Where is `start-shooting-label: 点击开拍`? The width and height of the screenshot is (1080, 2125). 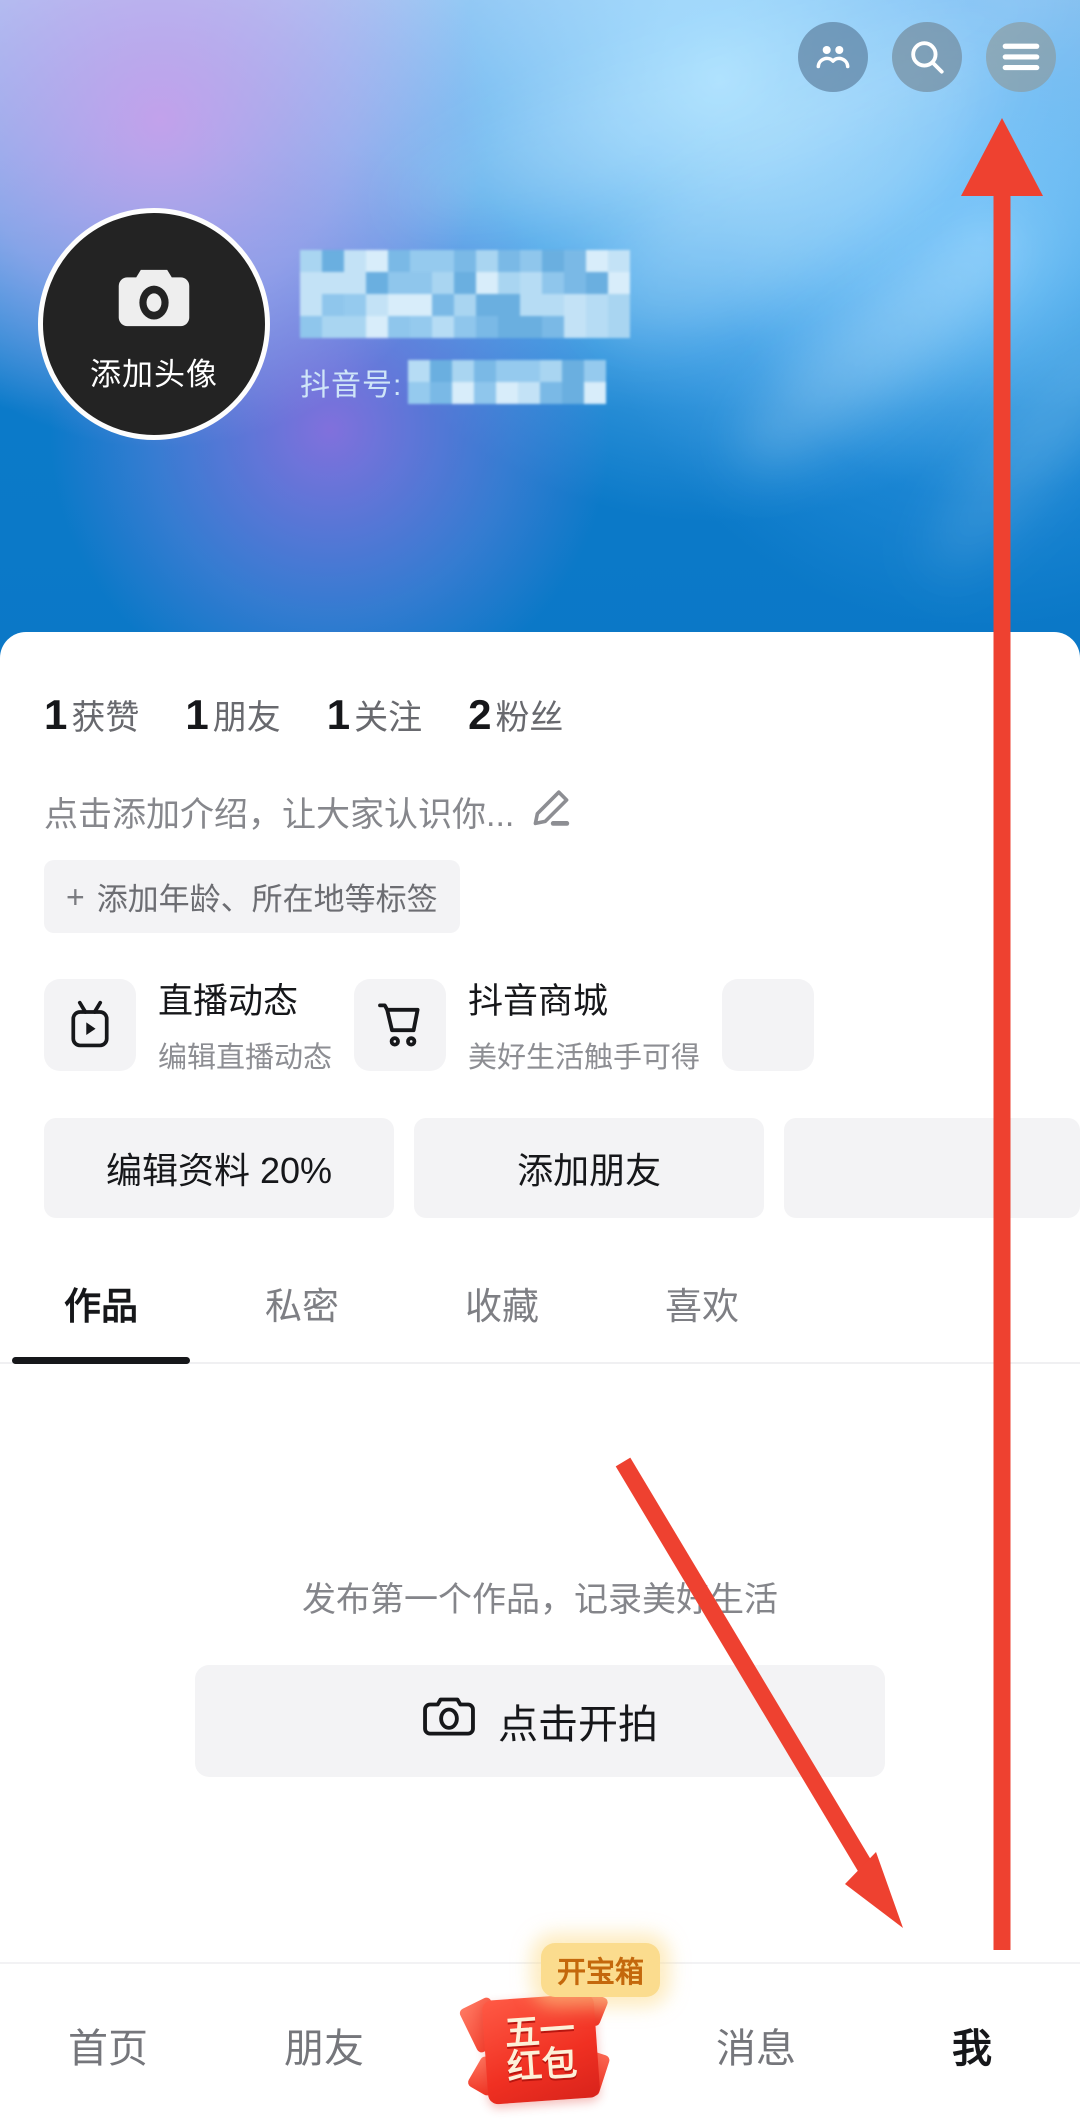
start-shooting-label: 点击开拍 is located at coordinates (578, 1725).